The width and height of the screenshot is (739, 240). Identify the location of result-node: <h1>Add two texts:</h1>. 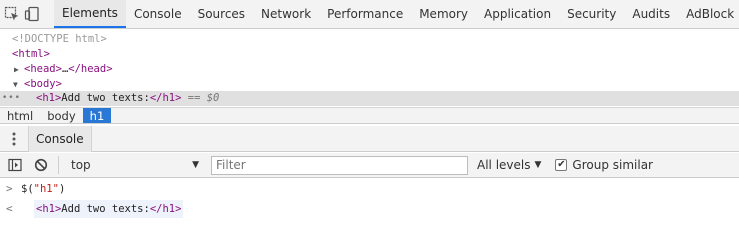
(109, 209).